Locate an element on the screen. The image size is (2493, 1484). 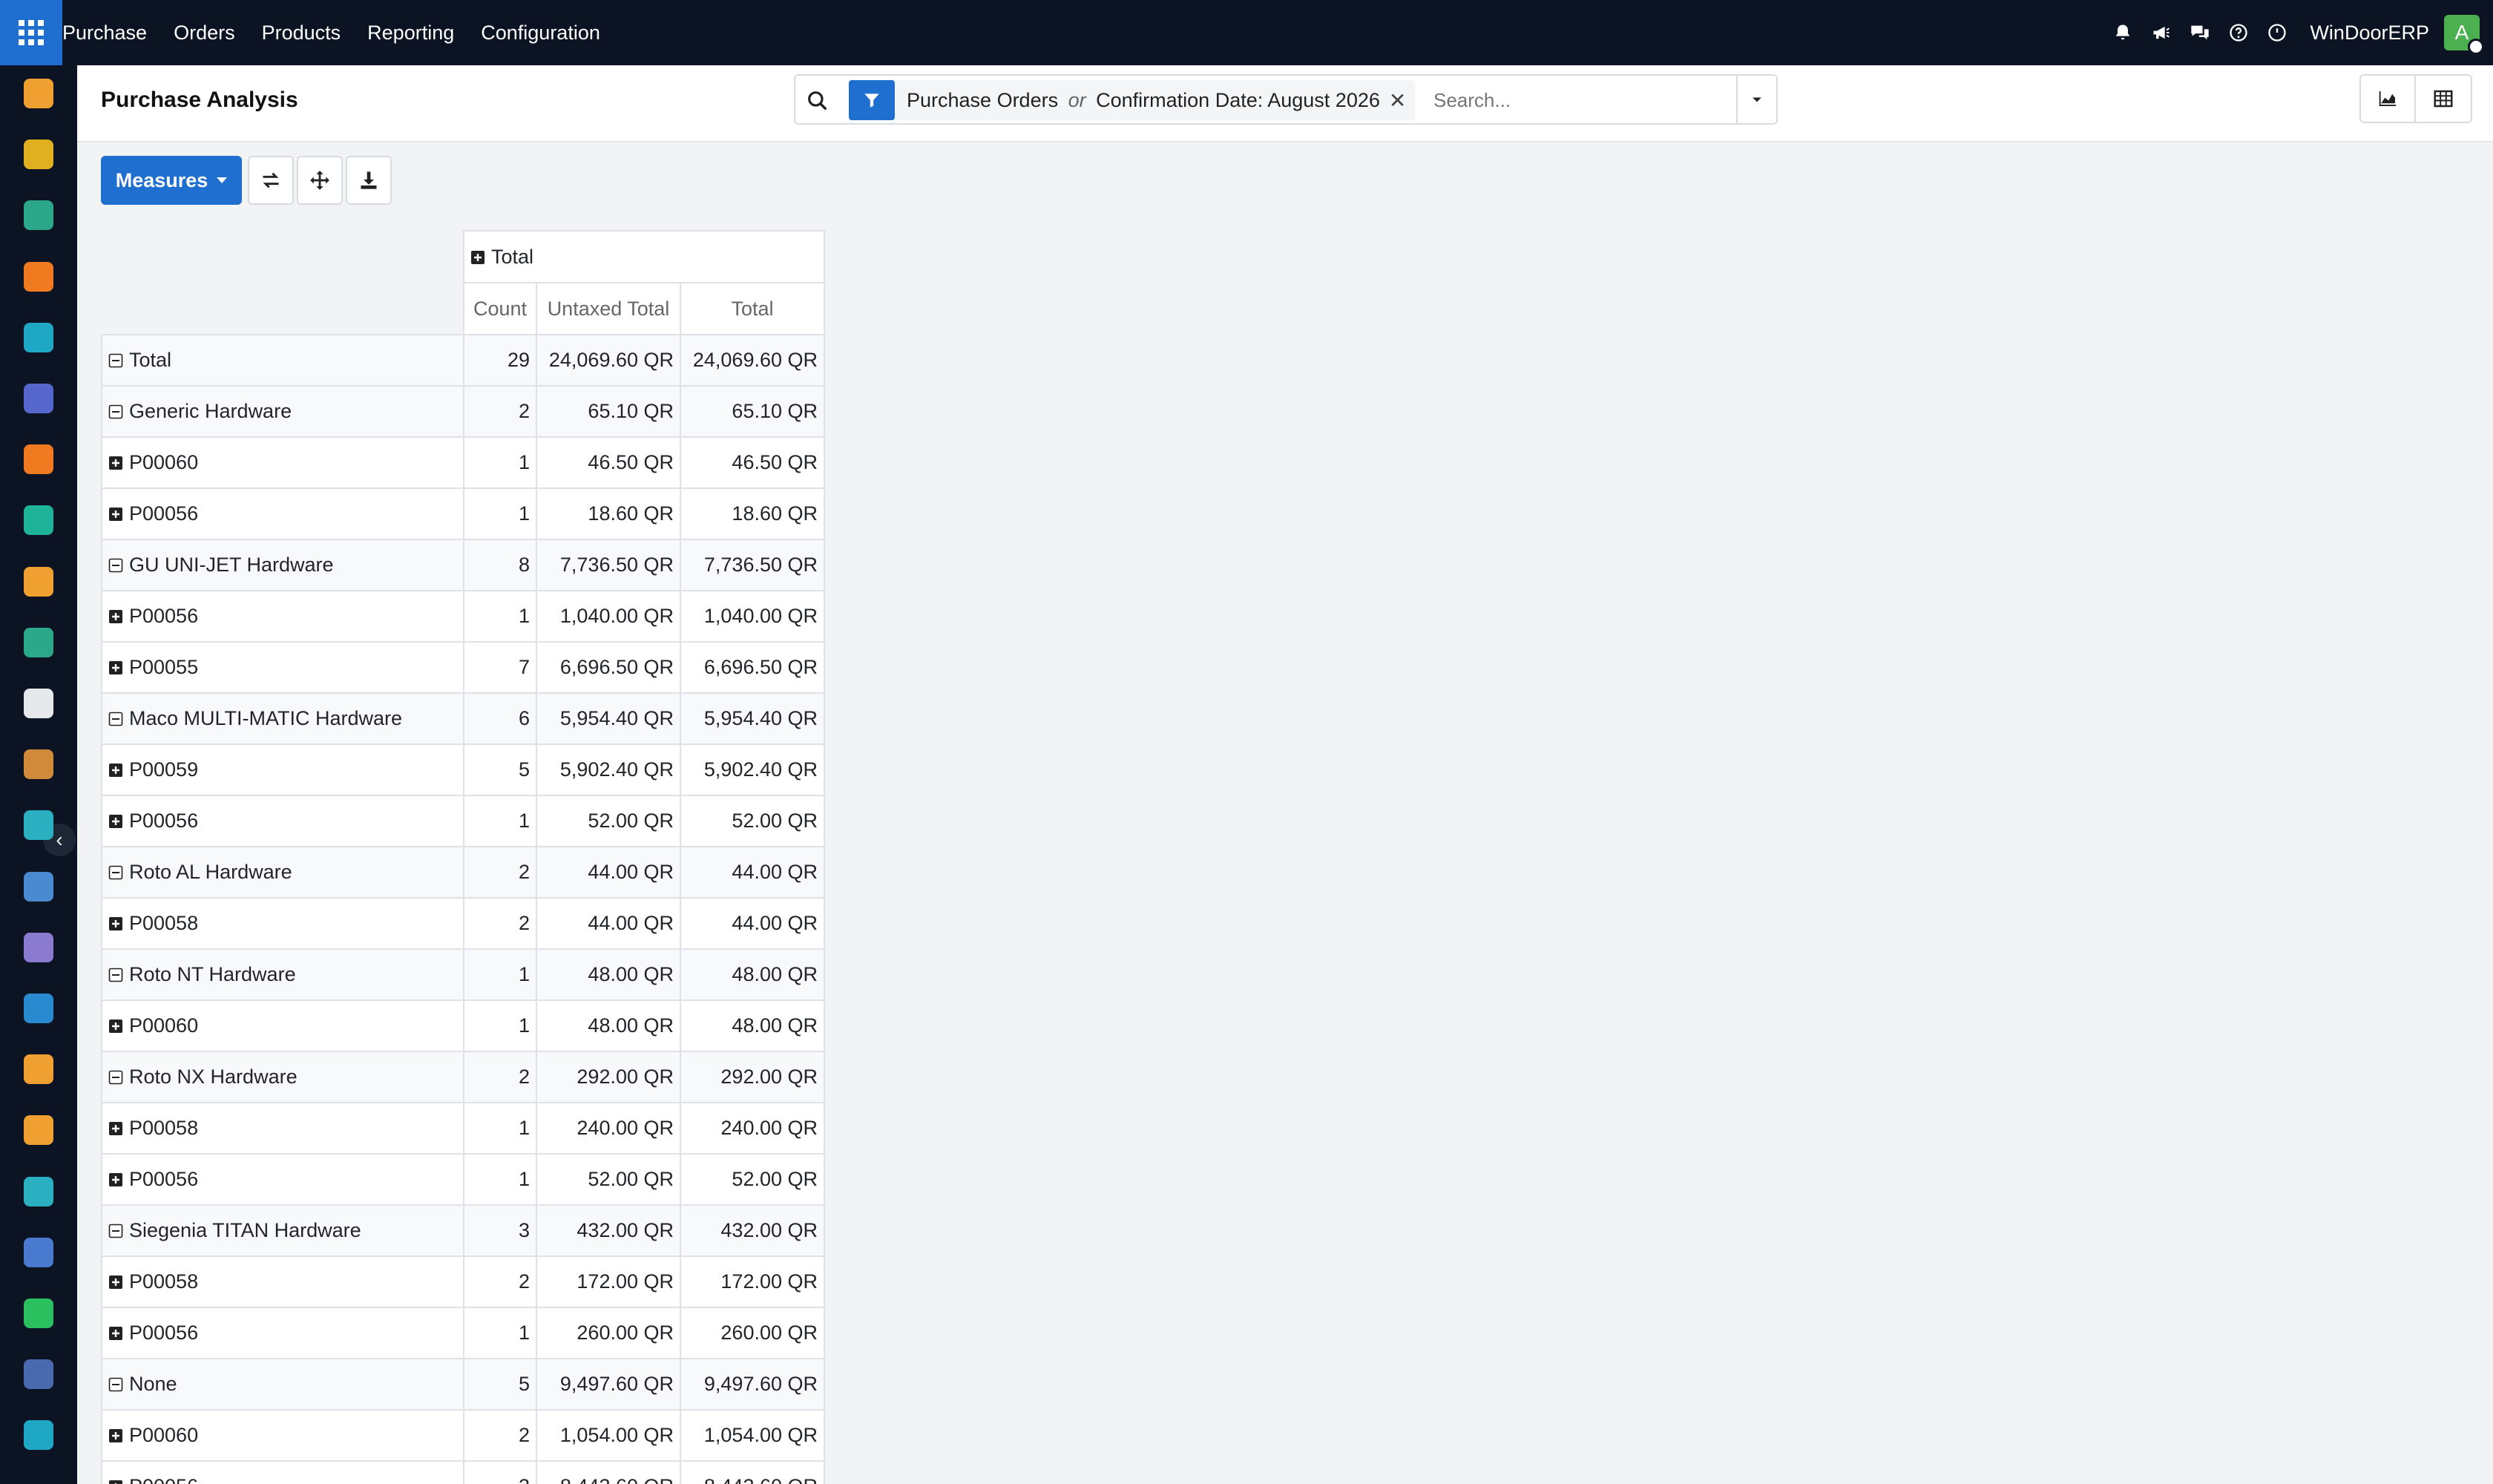
cell-count: 5 is located at coordinates (500, 1384).